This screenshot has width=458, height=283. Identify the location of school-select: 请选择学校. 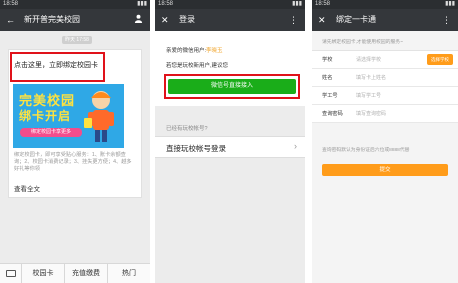
(368, 59).